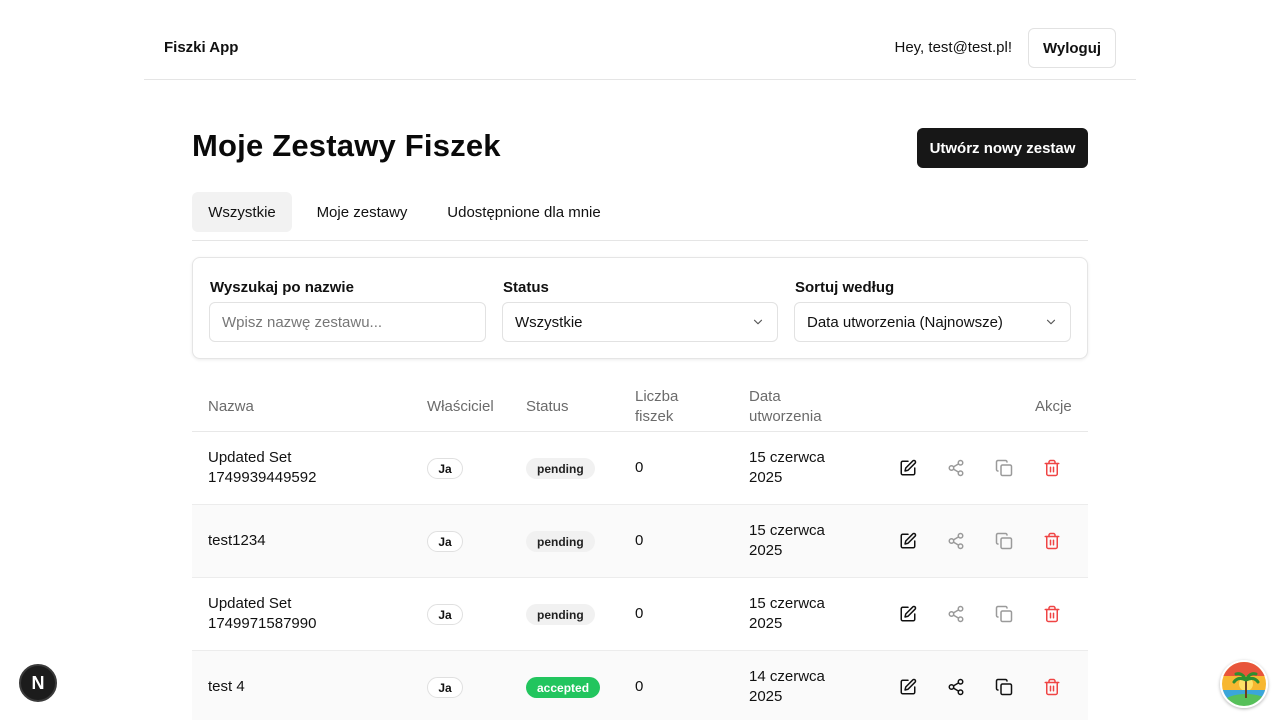 The height and width of the screenshot is (720, 1280). Describe the element at coordinates (1051, 322) in the screenshot. I see `chevron-down-icon` at that location.